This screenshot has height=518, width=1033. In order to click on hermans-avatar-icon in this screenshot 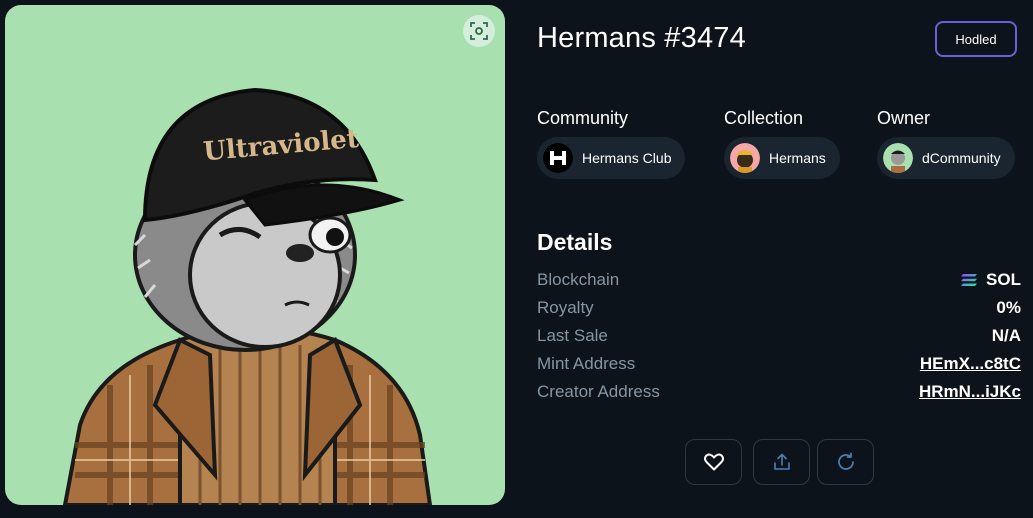, I will do `click(745, 158)`.